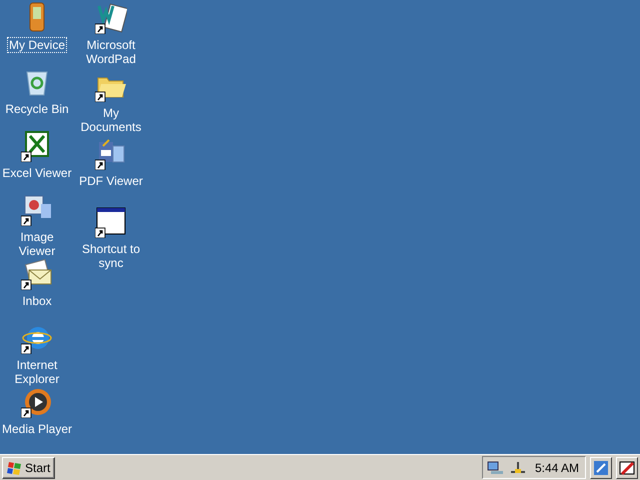  What do you see at coordinates (37, 244) in the screenshot?
I see `icon-label: Image Viewer` at bounding box center [37, 244].